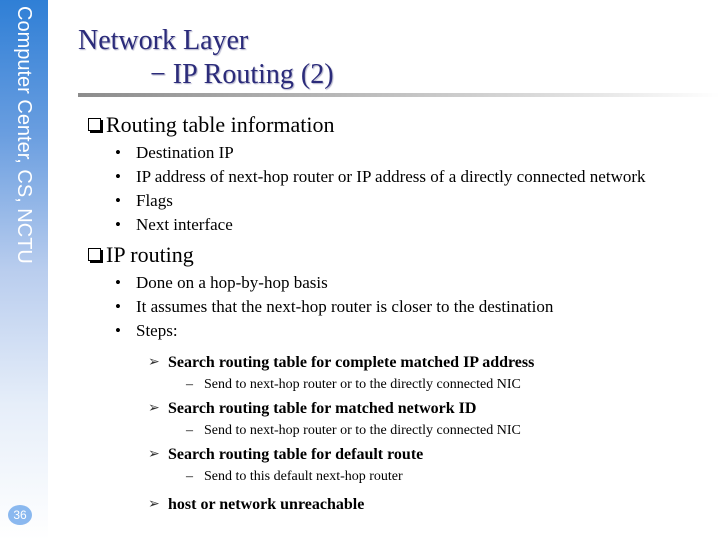 This screenshot has height=540, width=720. I want to click on page-number-badge: 36, so click(20, 515).